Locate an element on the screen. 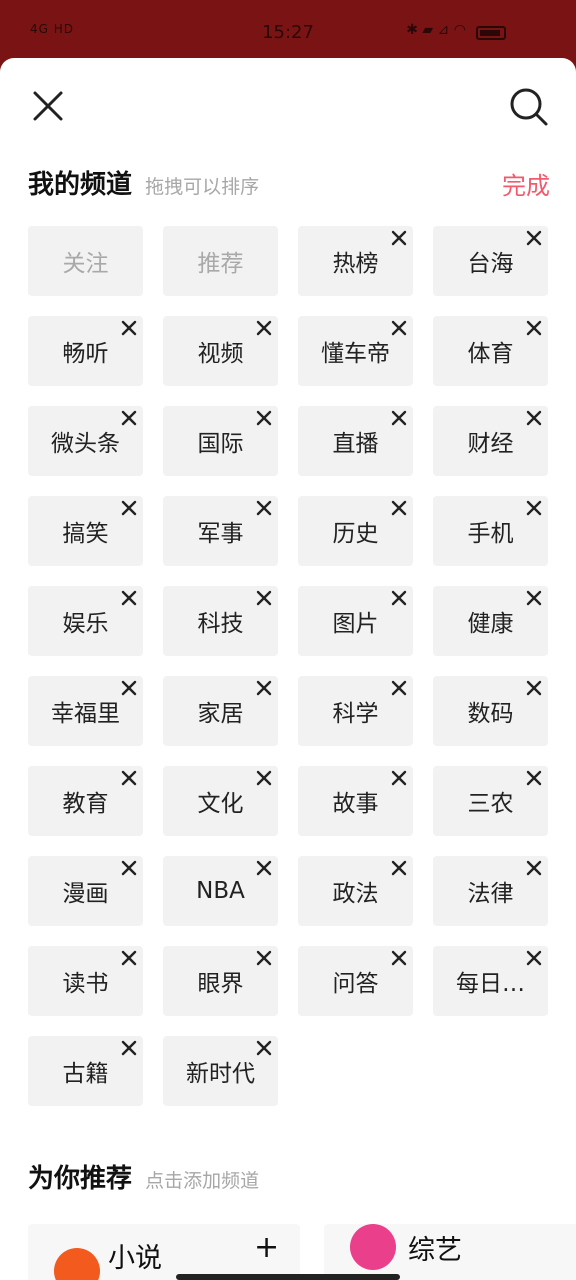 The height and width of the screenshot is (1280, 576). channel-chip: 财经 is located at coordinates (490, 441).